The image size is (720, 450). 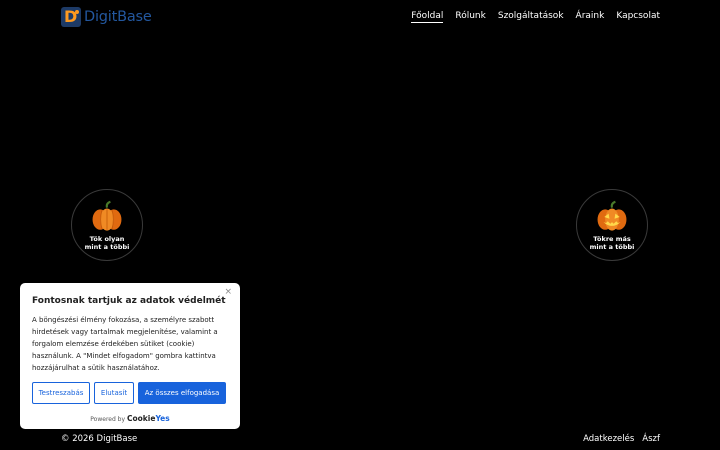 I want to click on logo: D DigitBase, so click(x=106, y=17).